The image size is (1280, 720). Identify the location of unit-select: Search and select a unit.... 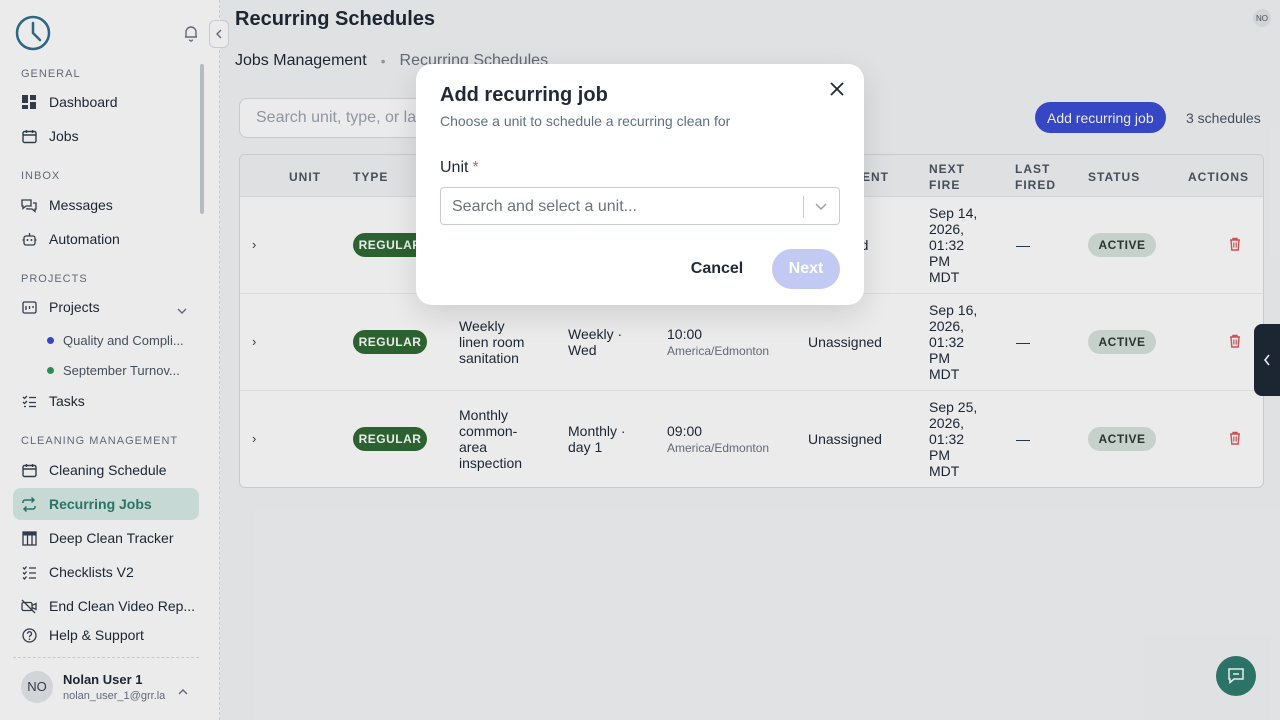
(640, 206).